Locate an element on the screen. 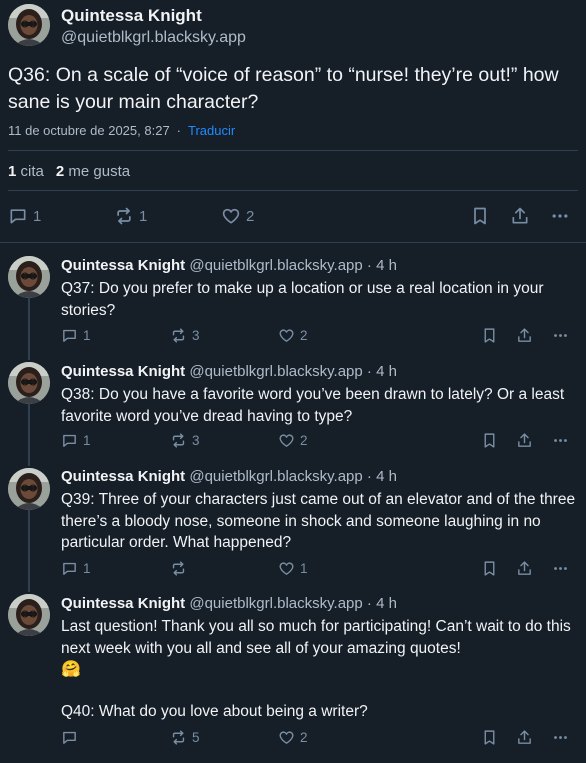  hugging-face-emoji: 🤗 is located at coordinates (71, 669).